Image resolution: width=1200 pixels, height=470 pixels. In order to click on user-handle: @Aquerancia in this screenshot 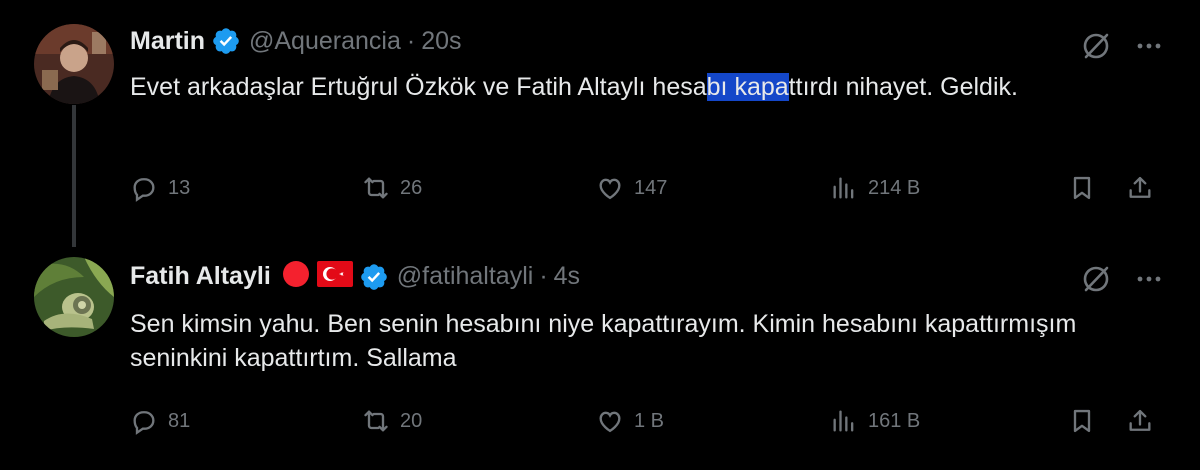, I will do `click(325, 41)`.